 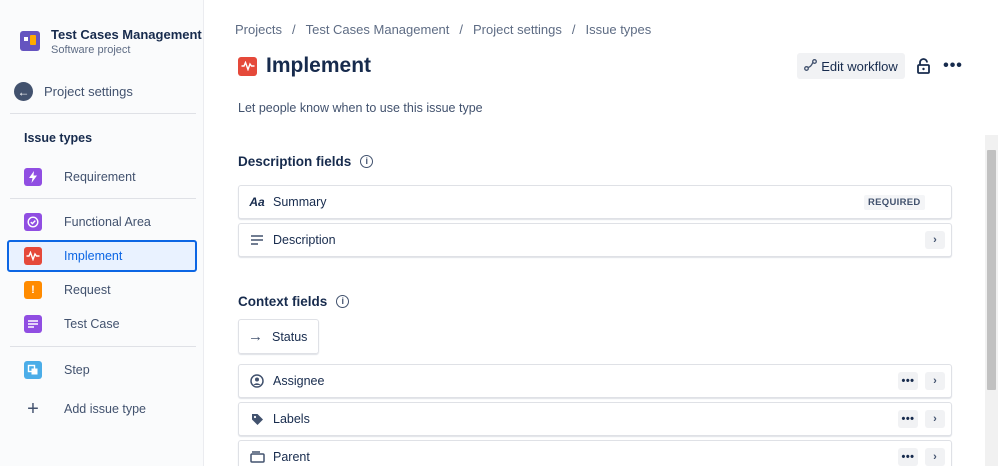 I want to click on context-fields-heading: Context fields i, so click(x=294, y=301).